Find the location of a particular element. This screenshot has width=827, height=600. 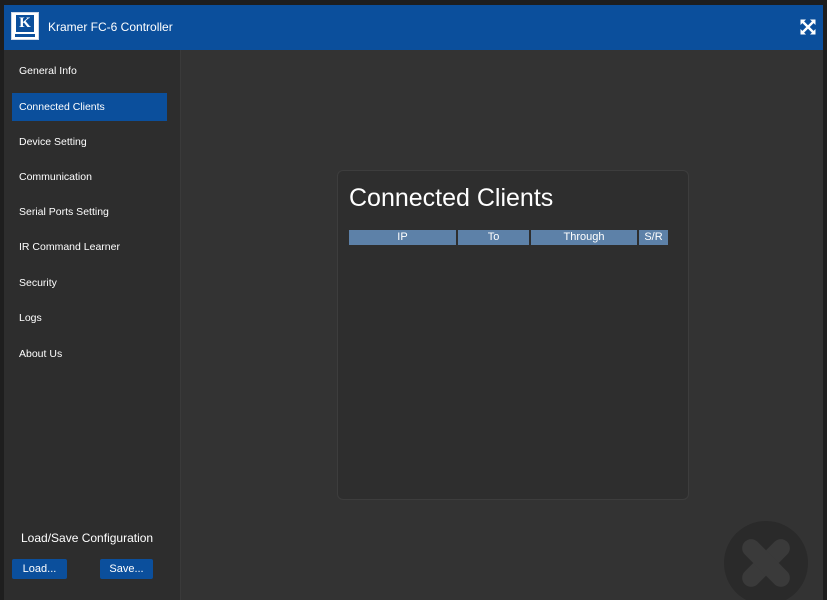

kramer-logo: K is located at coordinates (25, 26).